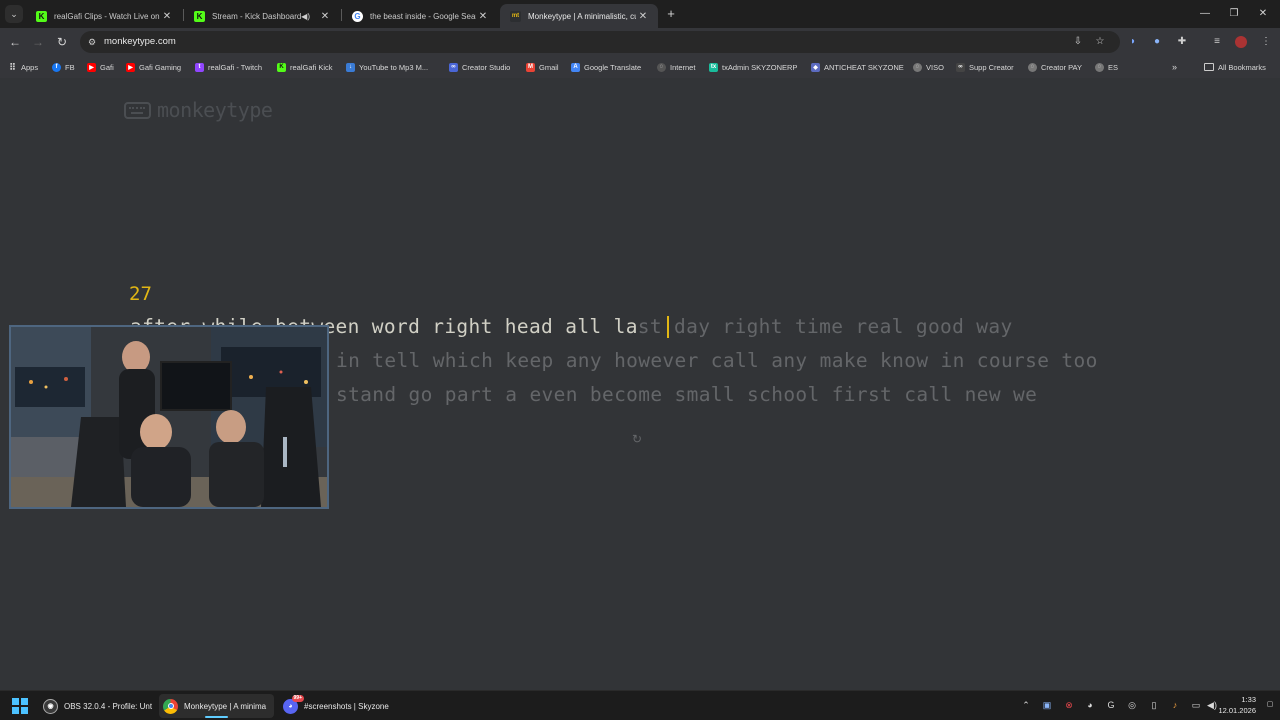 The height and width of the screenshot is (720, 1280). I want to click on bookmark-realgafi-twitch: t realGafi - Twitch, so click(228, 67).